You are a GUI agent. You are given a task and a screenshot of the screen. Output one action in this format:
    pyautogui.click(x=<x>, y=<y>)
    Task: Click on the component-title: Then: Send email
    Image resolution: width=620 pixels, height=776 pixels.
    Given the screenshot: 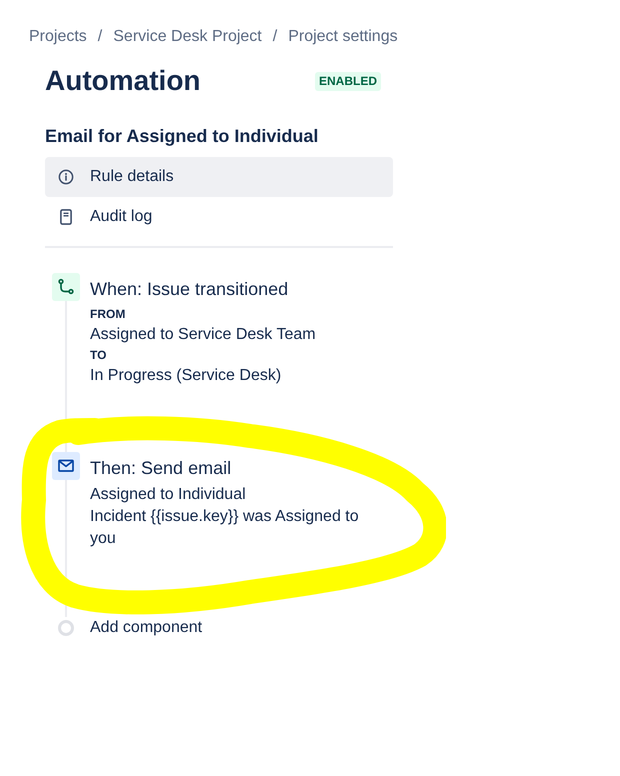 What is the action you would take?
    pyautogui.click(x=161, y=468)
    